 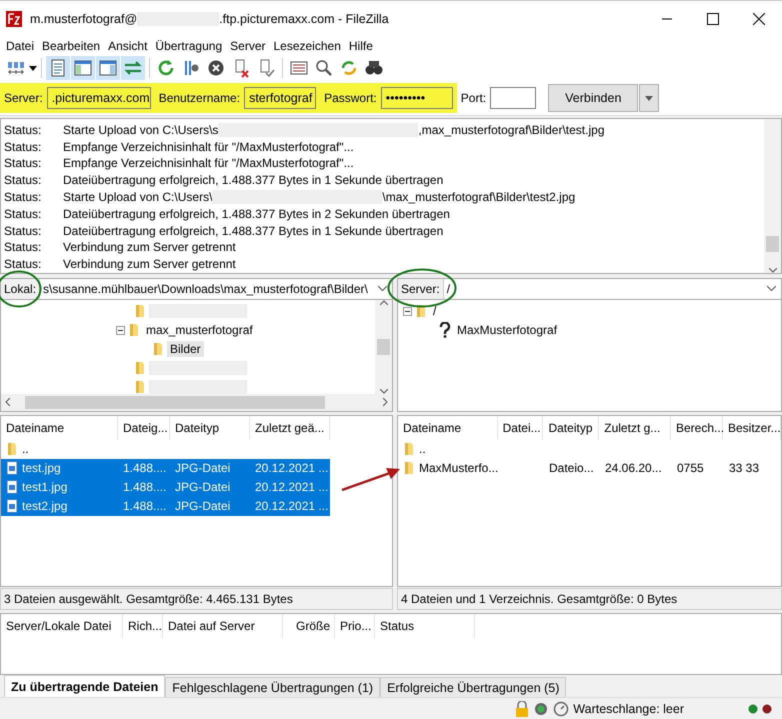 What do you see at coordinates (593, 98) in the screenshot?
I see `connect-button: Verbinden` at bounding box center [593, 98].